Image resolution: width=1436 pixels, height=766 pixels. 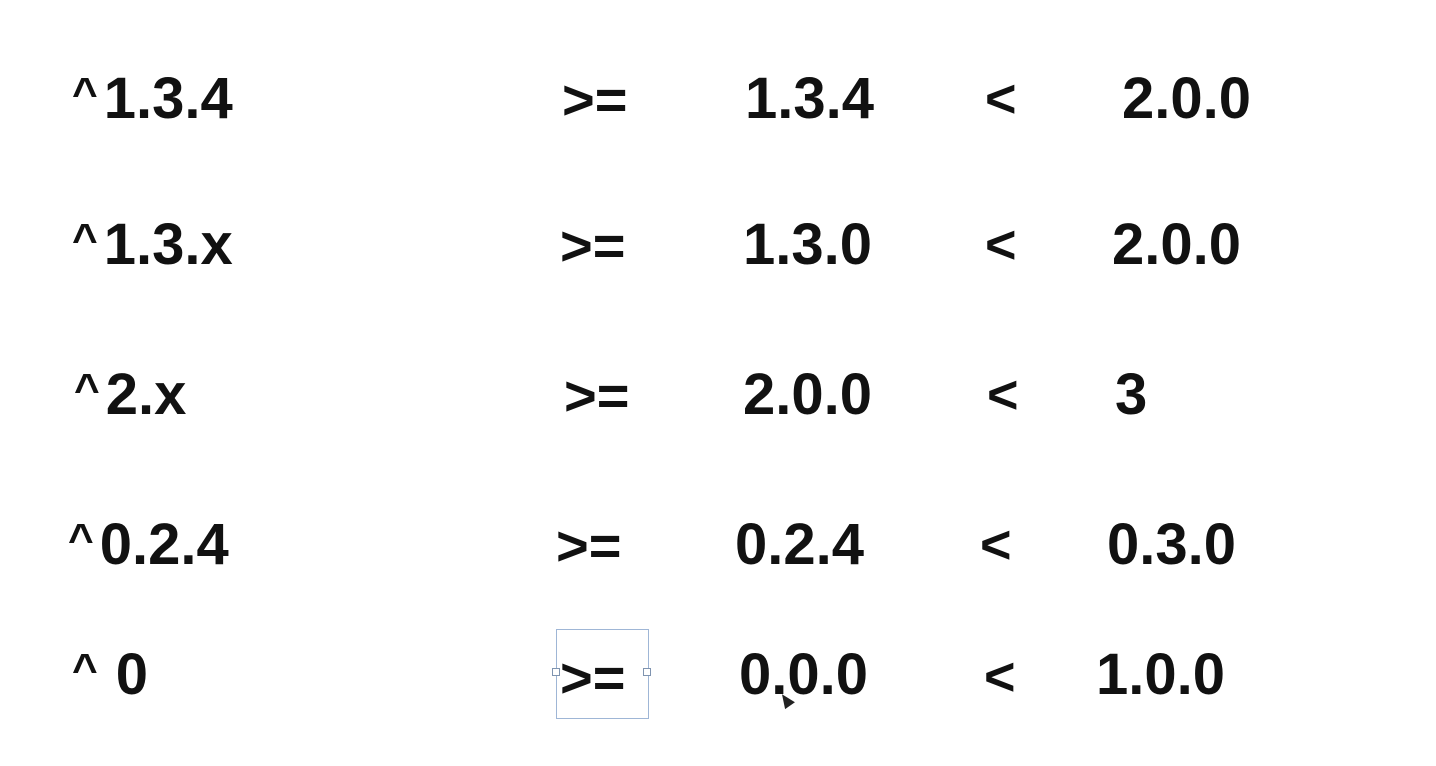 What do you see at coordinates (1001, 245) in the screenshot?
I see `row-2-lt: <` at bounding box center [1001, 245].